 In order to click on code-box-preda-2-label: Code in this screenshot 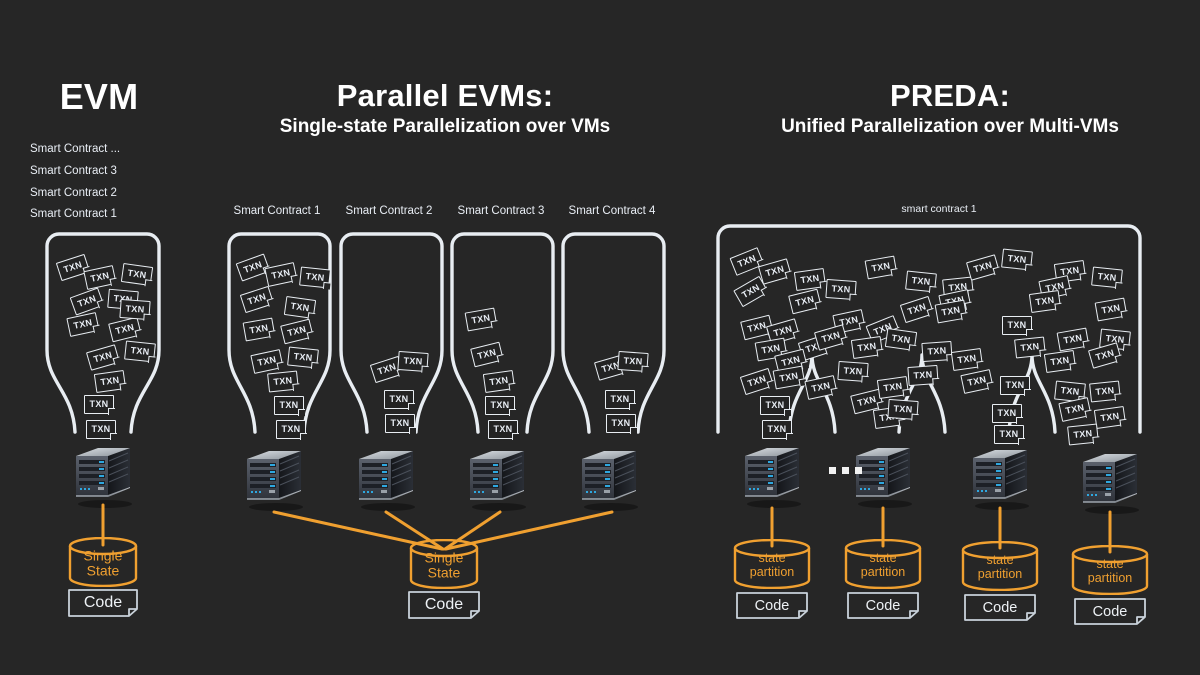, I will do `click(1000, 607)`.